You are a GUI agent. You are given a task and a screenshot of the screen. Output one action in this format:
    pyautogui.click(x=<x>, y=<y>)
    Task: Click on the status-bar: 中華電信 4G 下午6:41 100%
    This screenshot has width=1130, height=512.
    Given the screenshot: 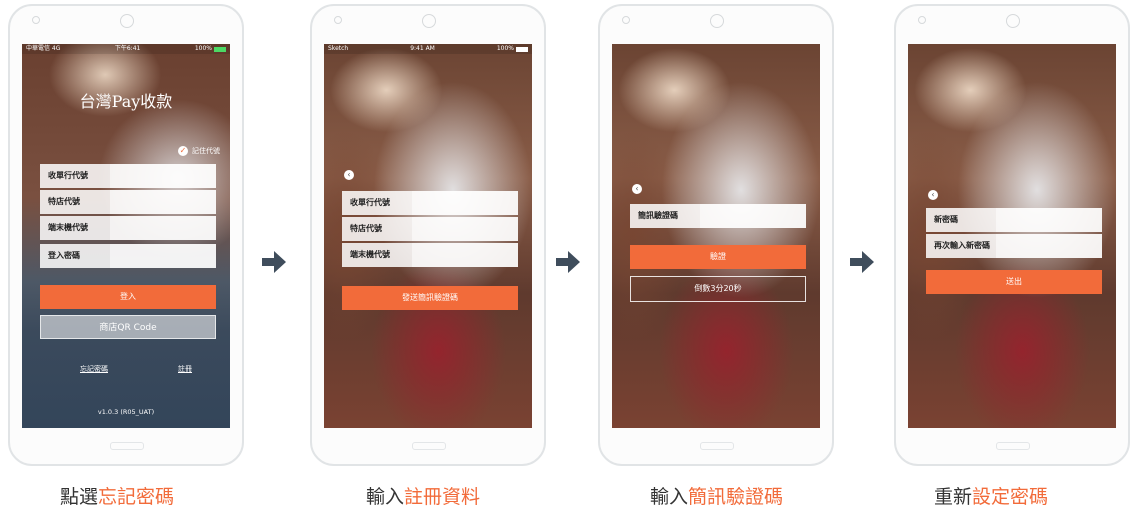 What is the action you would take?
    pyautogui.click(x=126, y=49)
    